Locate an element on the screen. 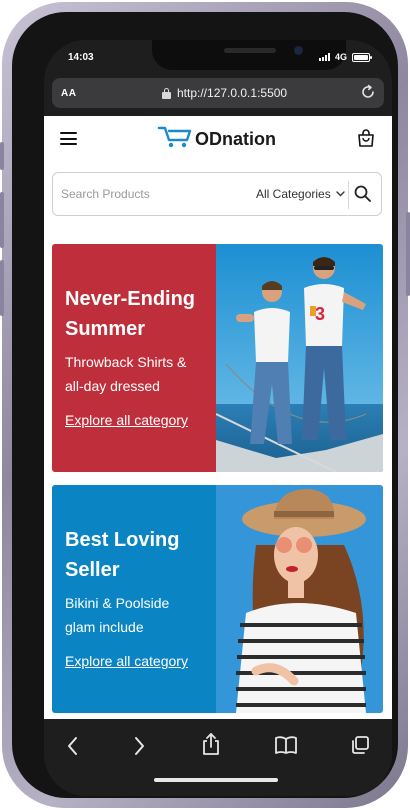 The height and width of the screenshot is (810, 410). speaker-grille is located at coordinates (250, 50).